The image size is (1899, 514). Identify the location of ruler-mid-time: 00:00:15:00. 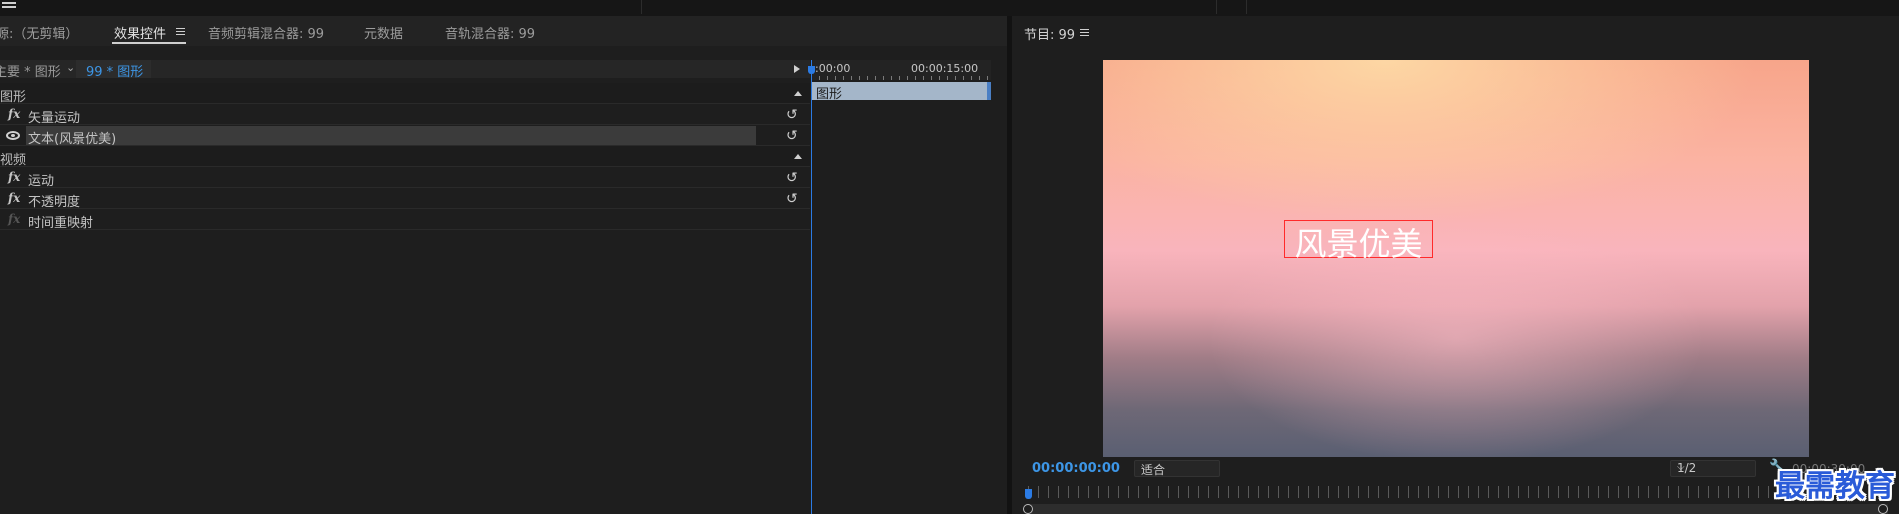
(945, 68).